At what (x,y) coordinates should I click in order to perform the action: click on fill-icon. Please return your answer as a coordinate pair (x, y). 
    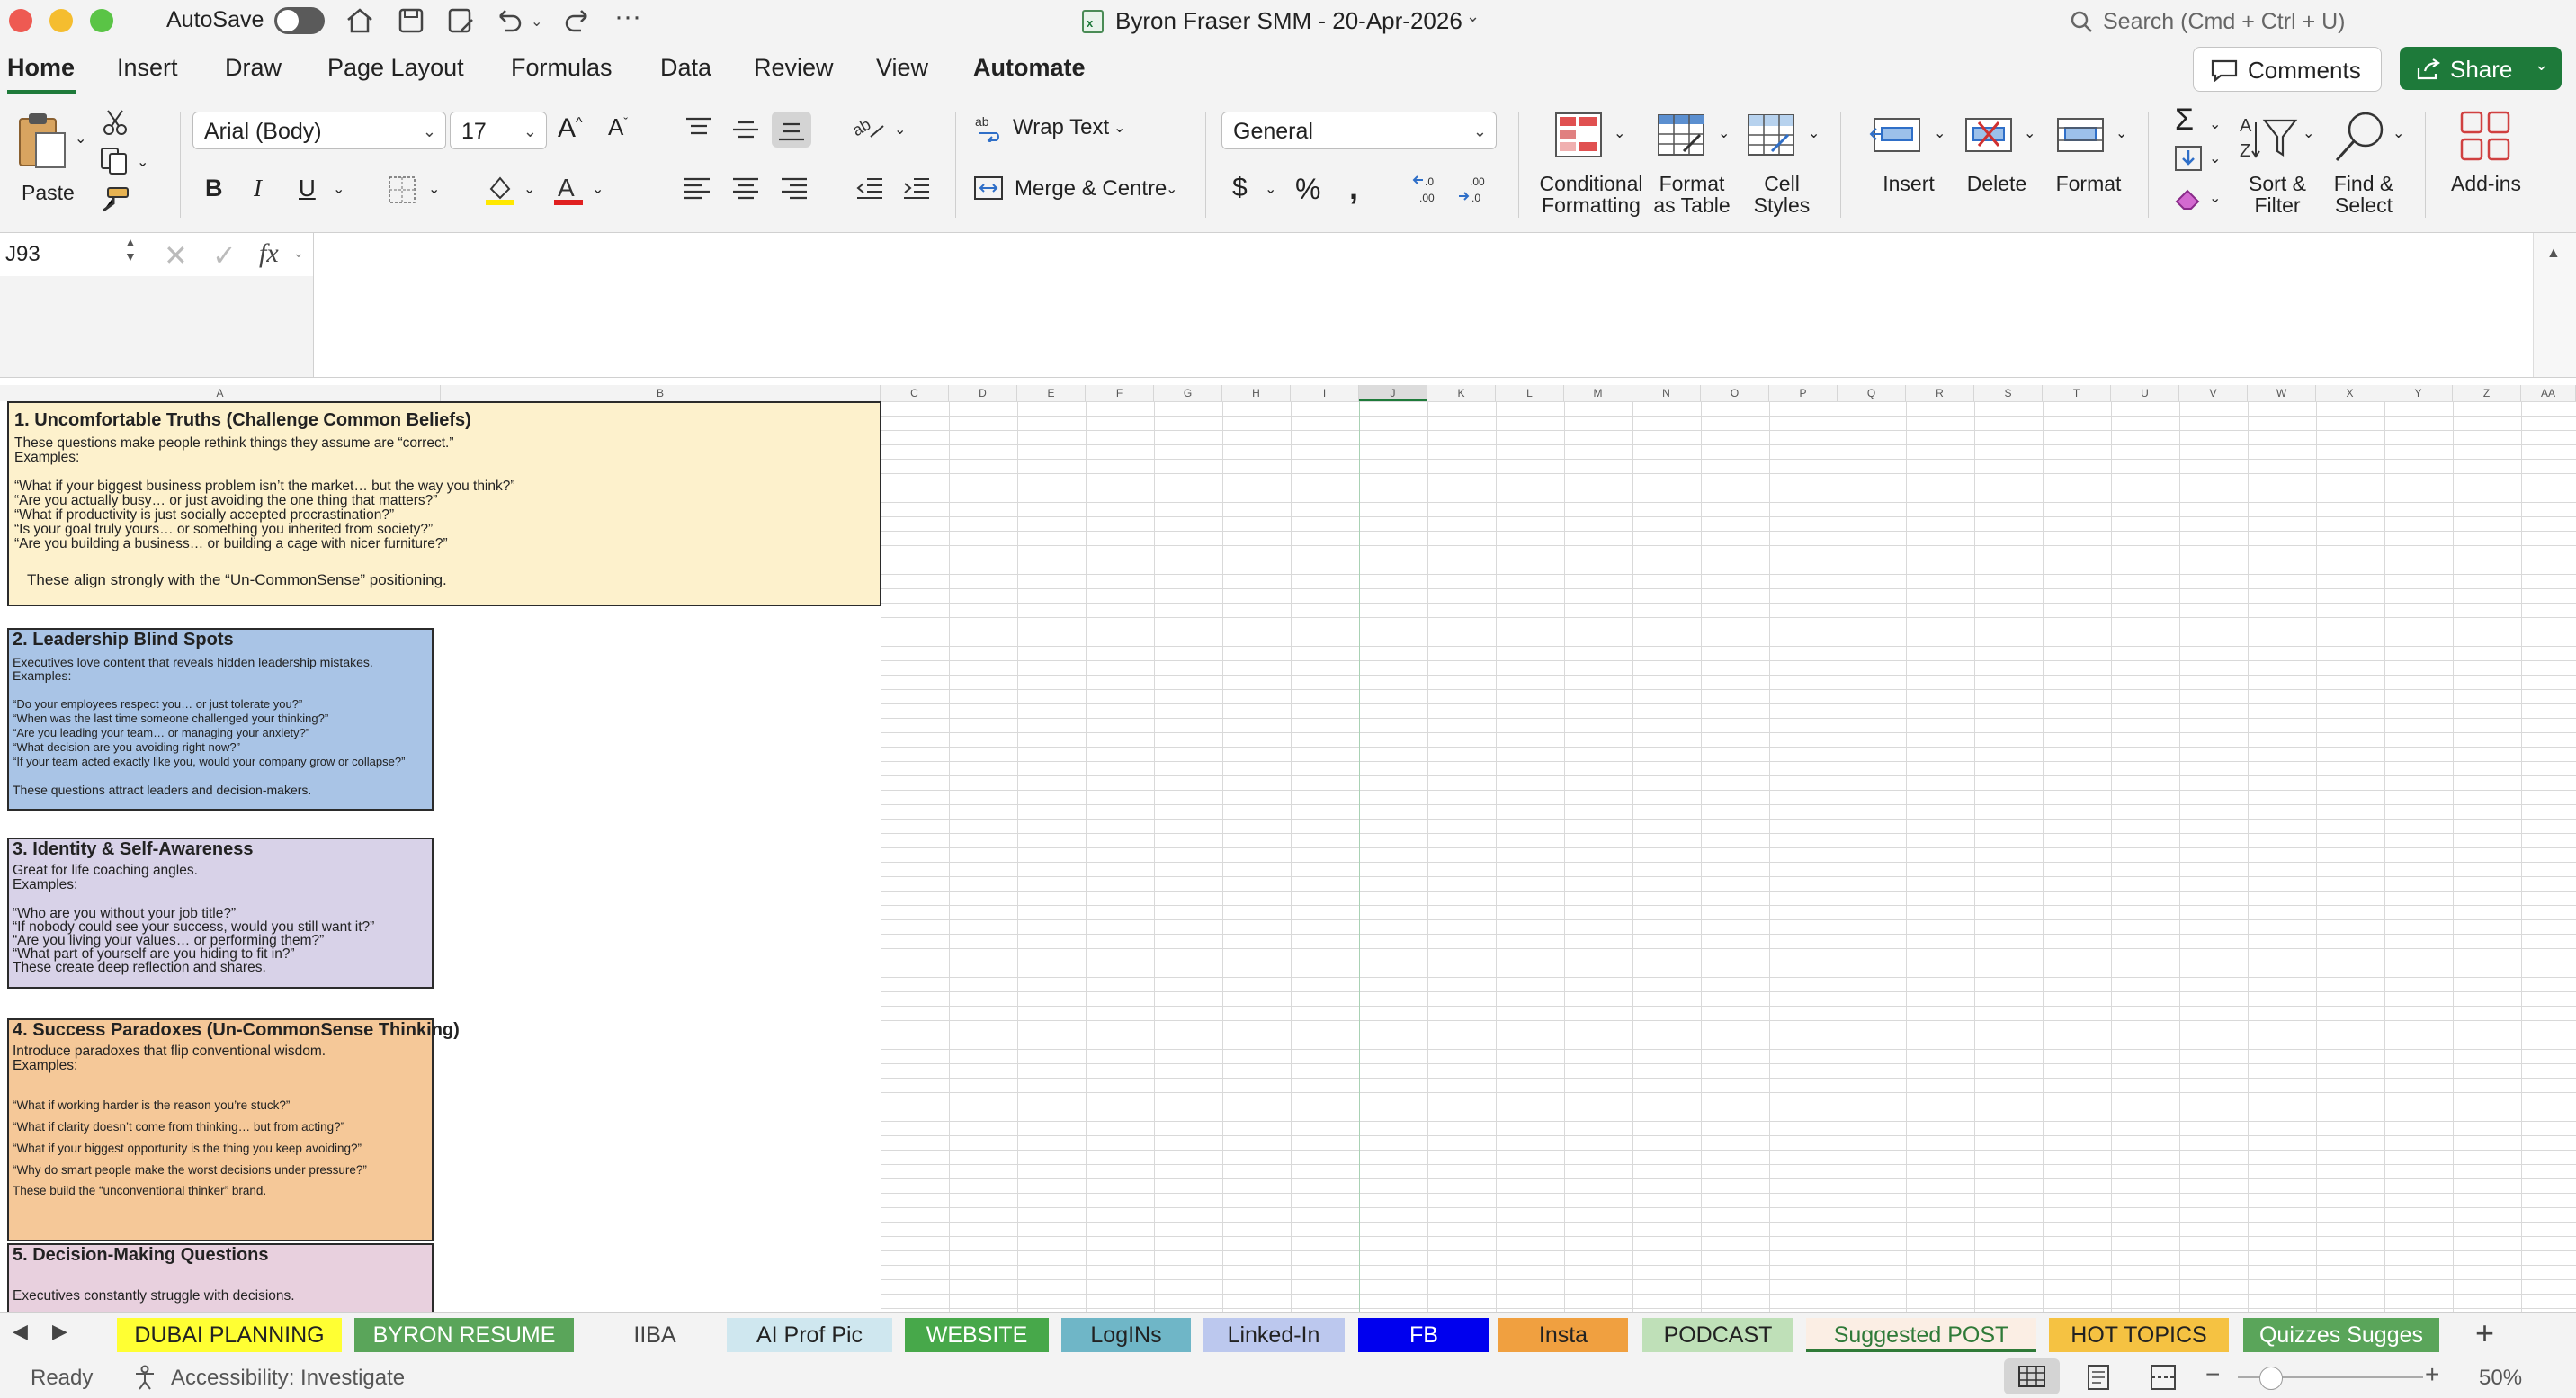
    Looking at the image, I should click on (2188, 158).